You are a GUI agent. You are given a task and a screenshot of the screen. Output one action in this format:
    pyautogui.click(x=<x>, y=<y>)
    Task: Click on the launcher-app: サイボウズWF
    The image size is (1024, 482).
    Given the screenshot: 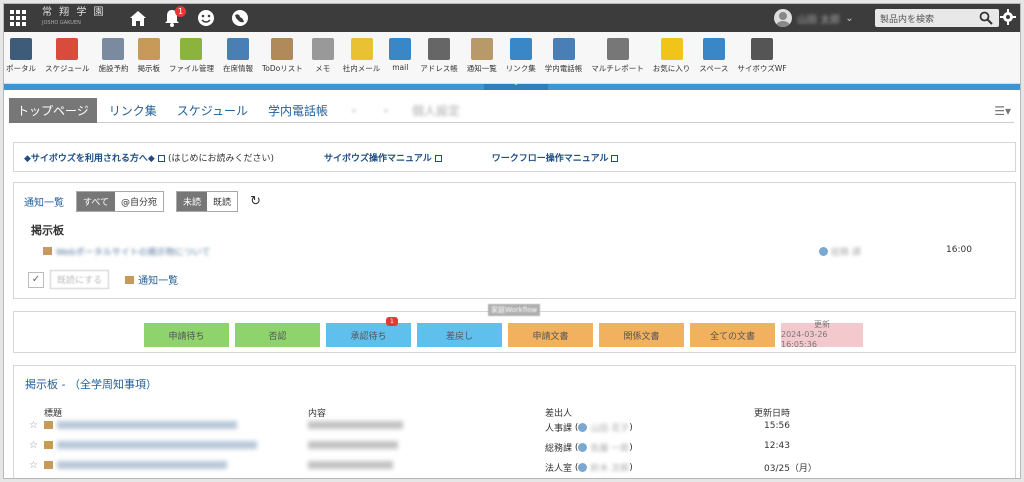 What is the action you would take?
    pyautogui.click(x=766, y=57)
    